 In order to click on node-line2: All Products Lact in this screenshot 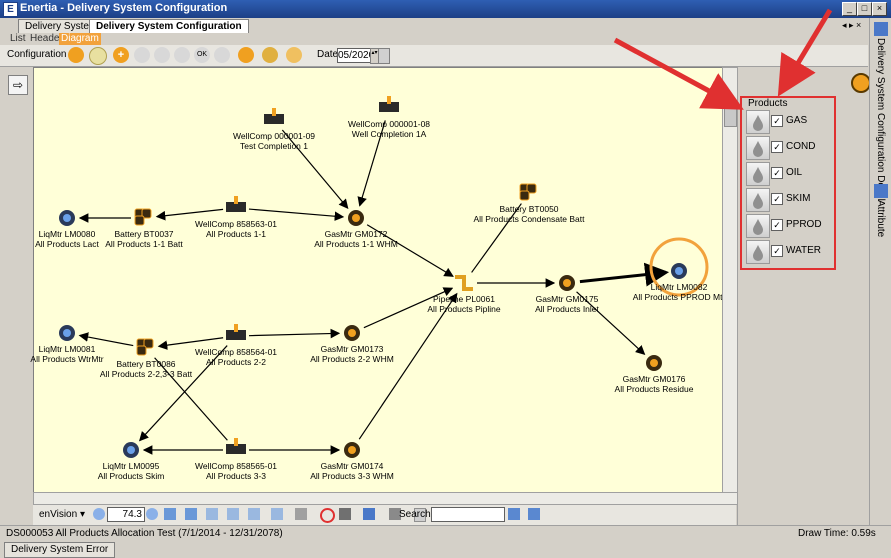, I will do `click(67, 244)`.